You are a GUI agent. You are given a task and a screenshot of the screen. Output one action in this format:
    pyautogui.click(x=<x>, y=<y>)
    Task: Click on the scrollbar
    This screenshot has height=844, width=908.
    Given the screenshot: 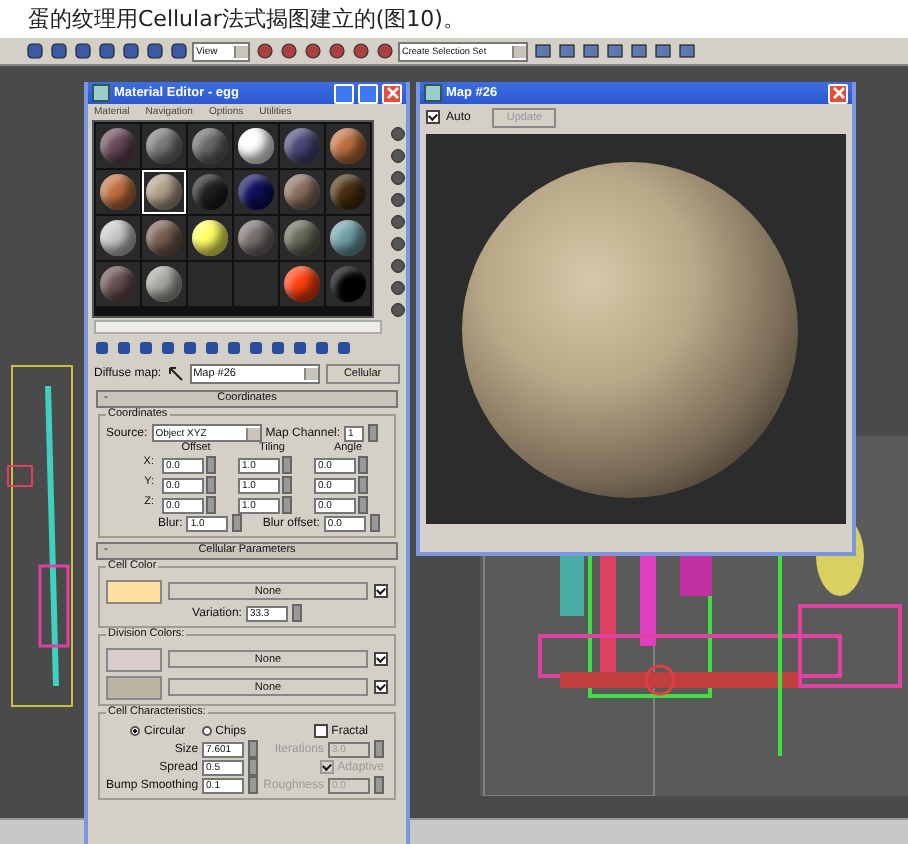 What is the action you would take?
    pyautogui.click(x=238, y=327)
    